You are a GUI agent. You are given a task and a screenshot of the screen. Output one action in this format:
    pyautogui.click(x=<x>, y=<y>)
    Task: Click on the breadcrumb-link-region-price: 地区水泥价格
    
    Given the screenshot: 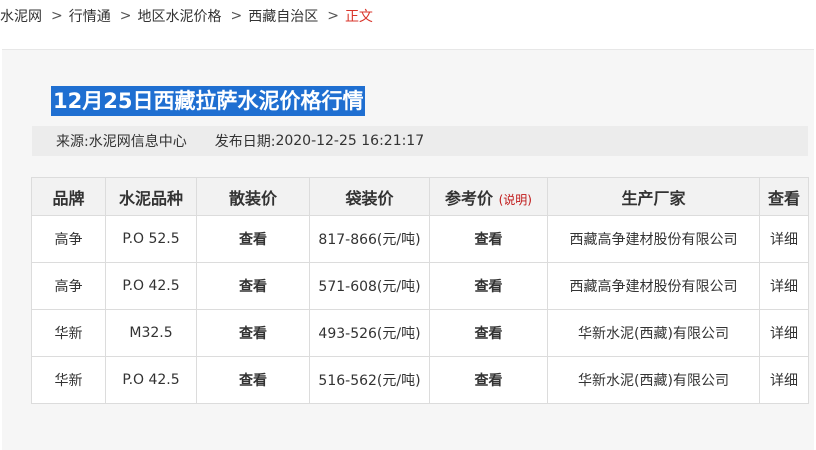 What is the action you would take?
    pyautogui.click(x=179, y=16)
    